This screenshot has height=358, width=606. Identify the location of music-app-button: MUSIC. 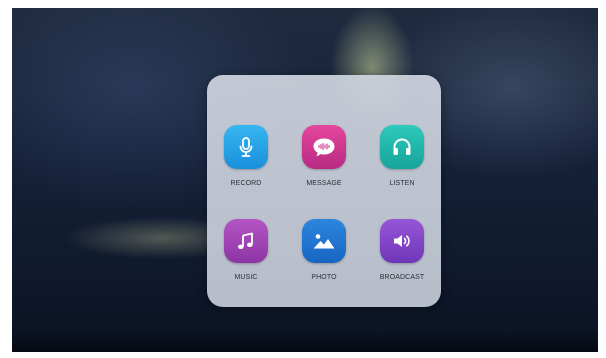
(246, 250).